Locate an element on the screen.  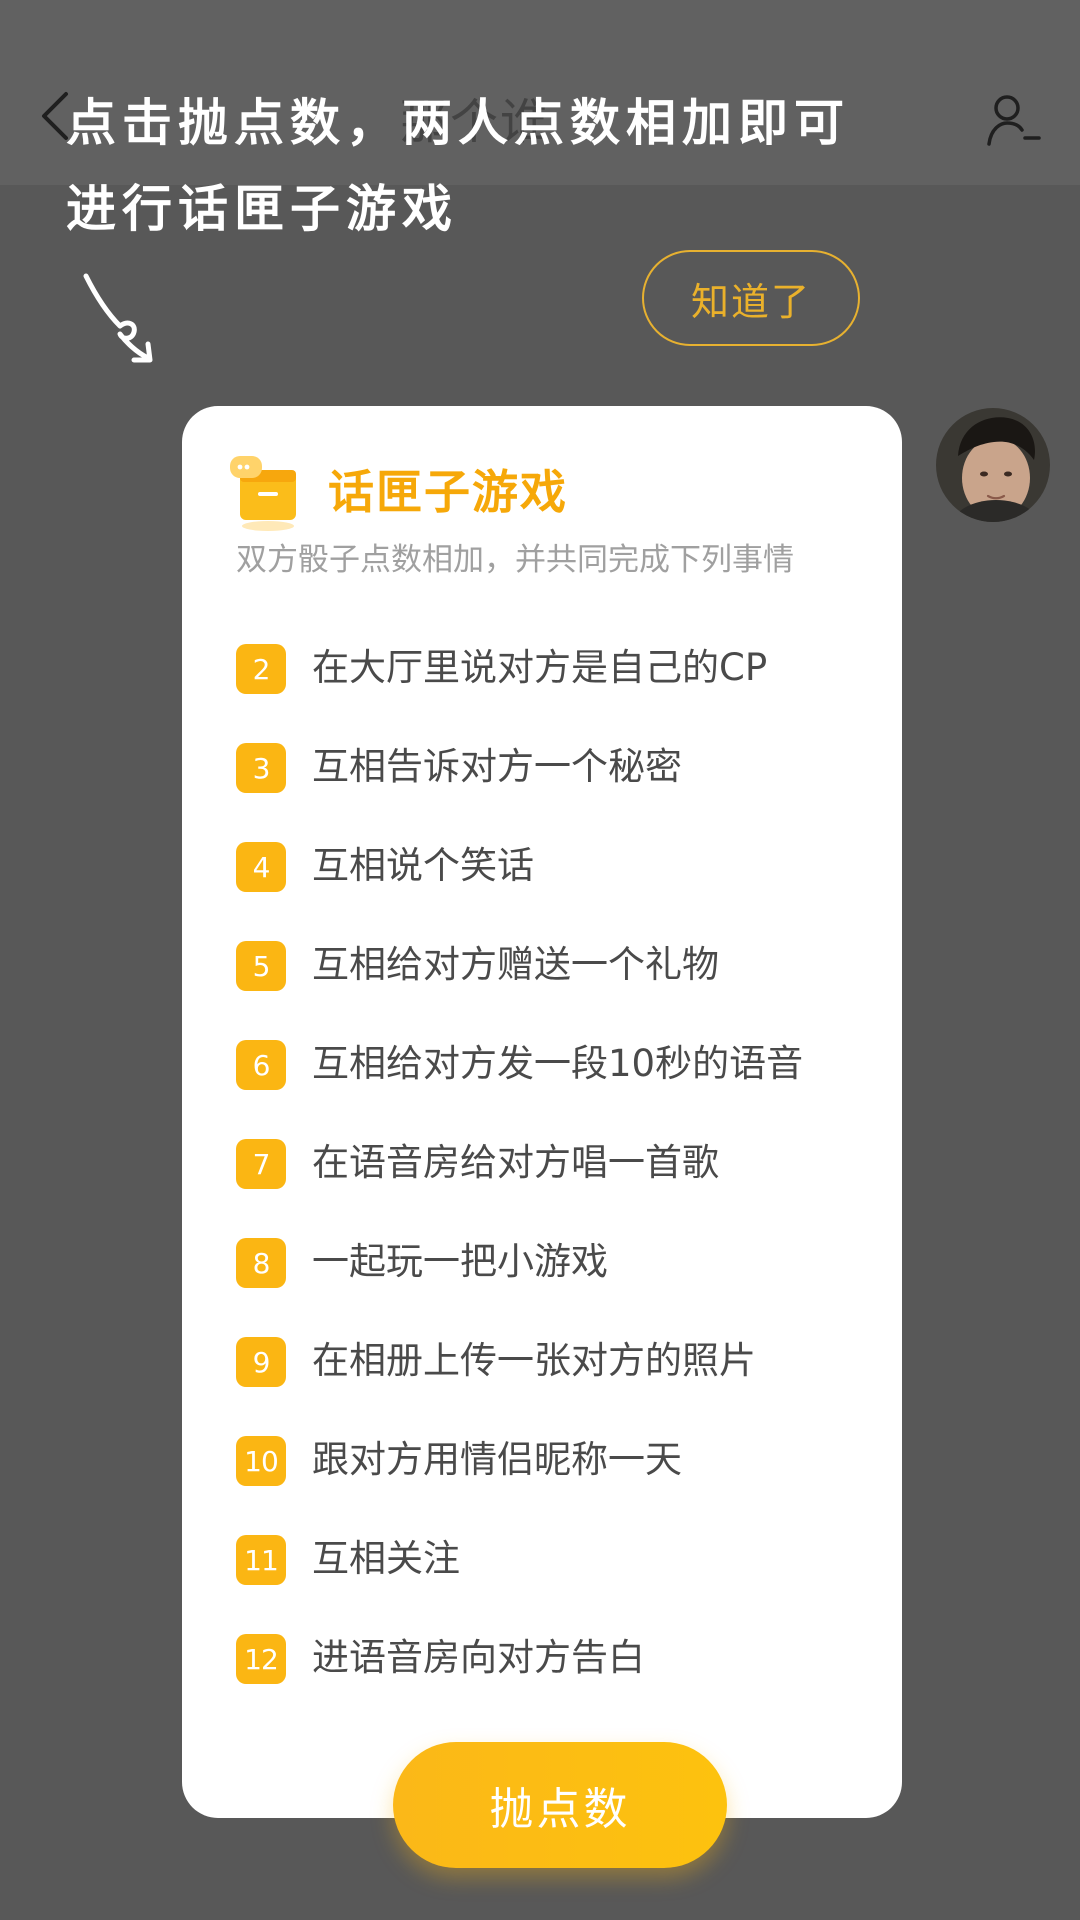
card-subtitle: 双方骰子点数相加，并共同完成下列事情 is located at coordinates (515, 560).